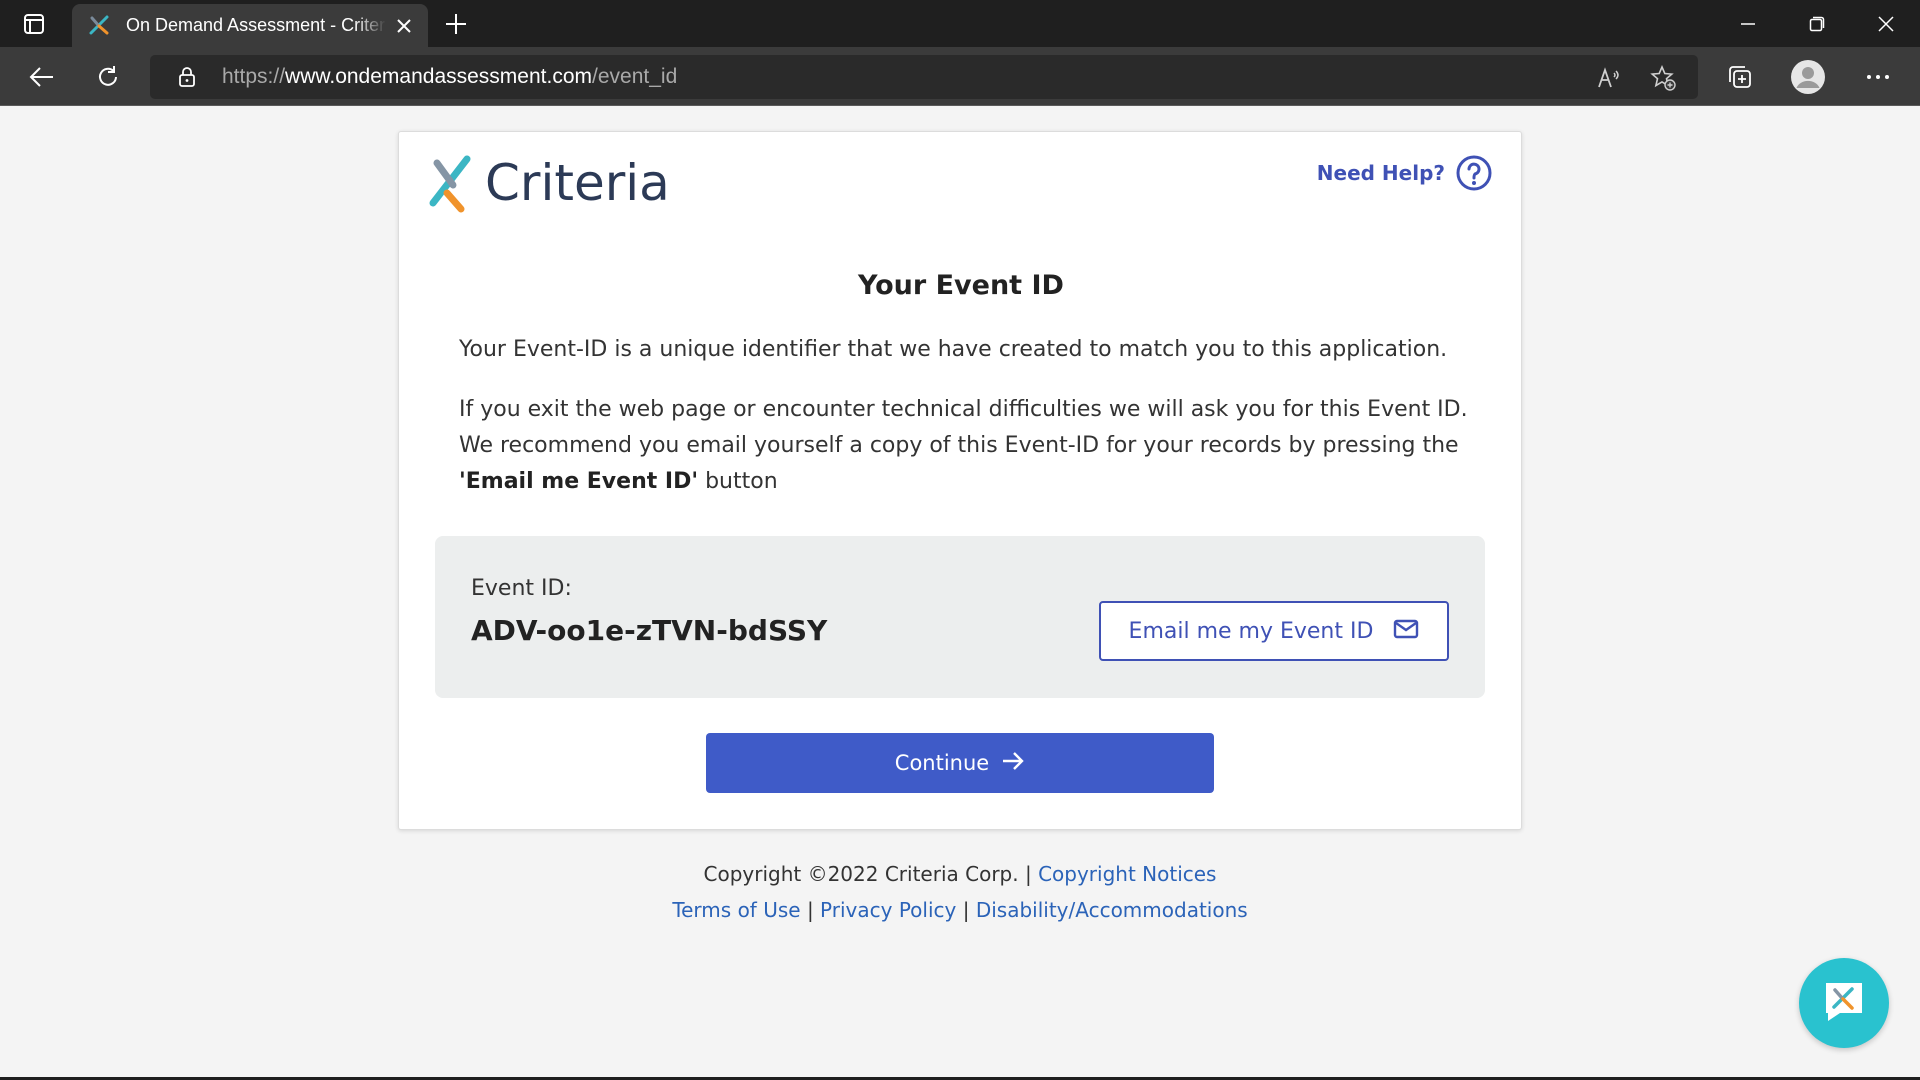 This screenshot has width=1920, height=1080. I want to click on need-help-label: Need Help?, so click(1380, 173).